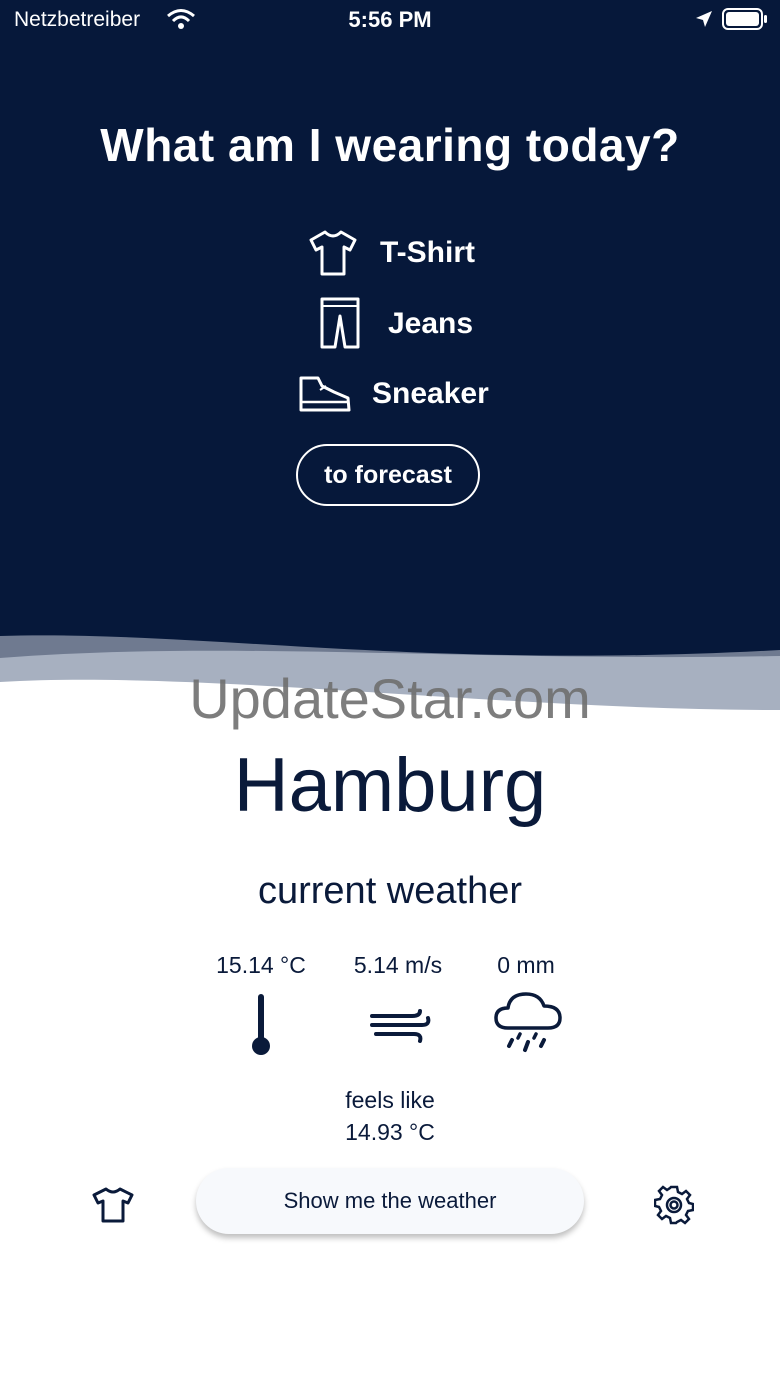 The image size is (780, 1387). Describe the element at coordinates (674, 1205) in the screenshot. I see `gear-icon` at that location.